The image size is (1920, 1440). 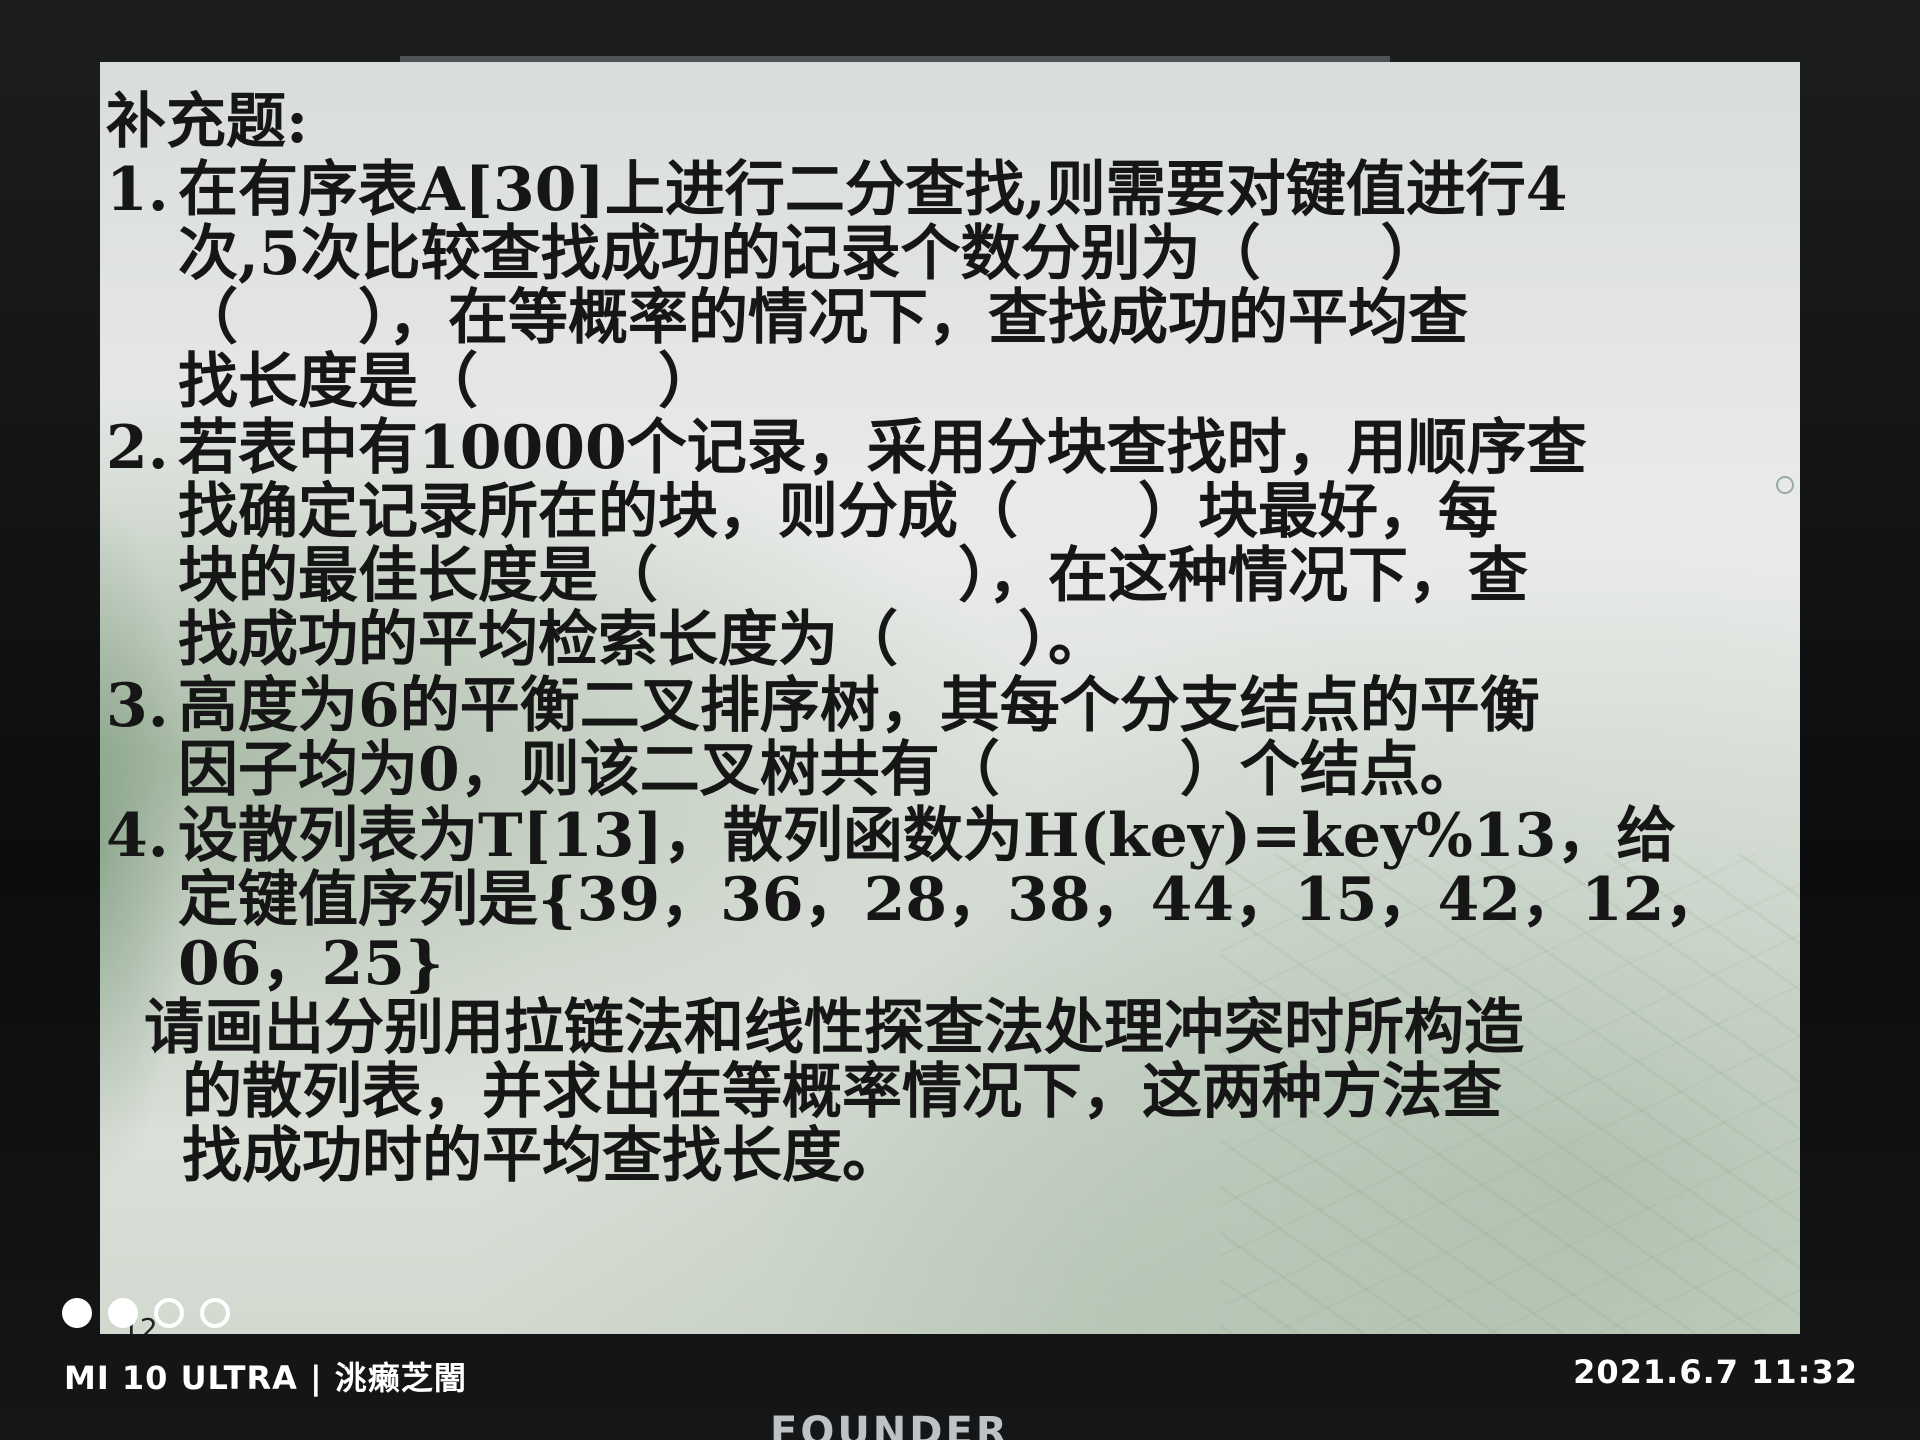 What do you see at coordinates (1785, 485) in the screenshot?
I see `magnifier-icon` at bounding box center [1785, 485].